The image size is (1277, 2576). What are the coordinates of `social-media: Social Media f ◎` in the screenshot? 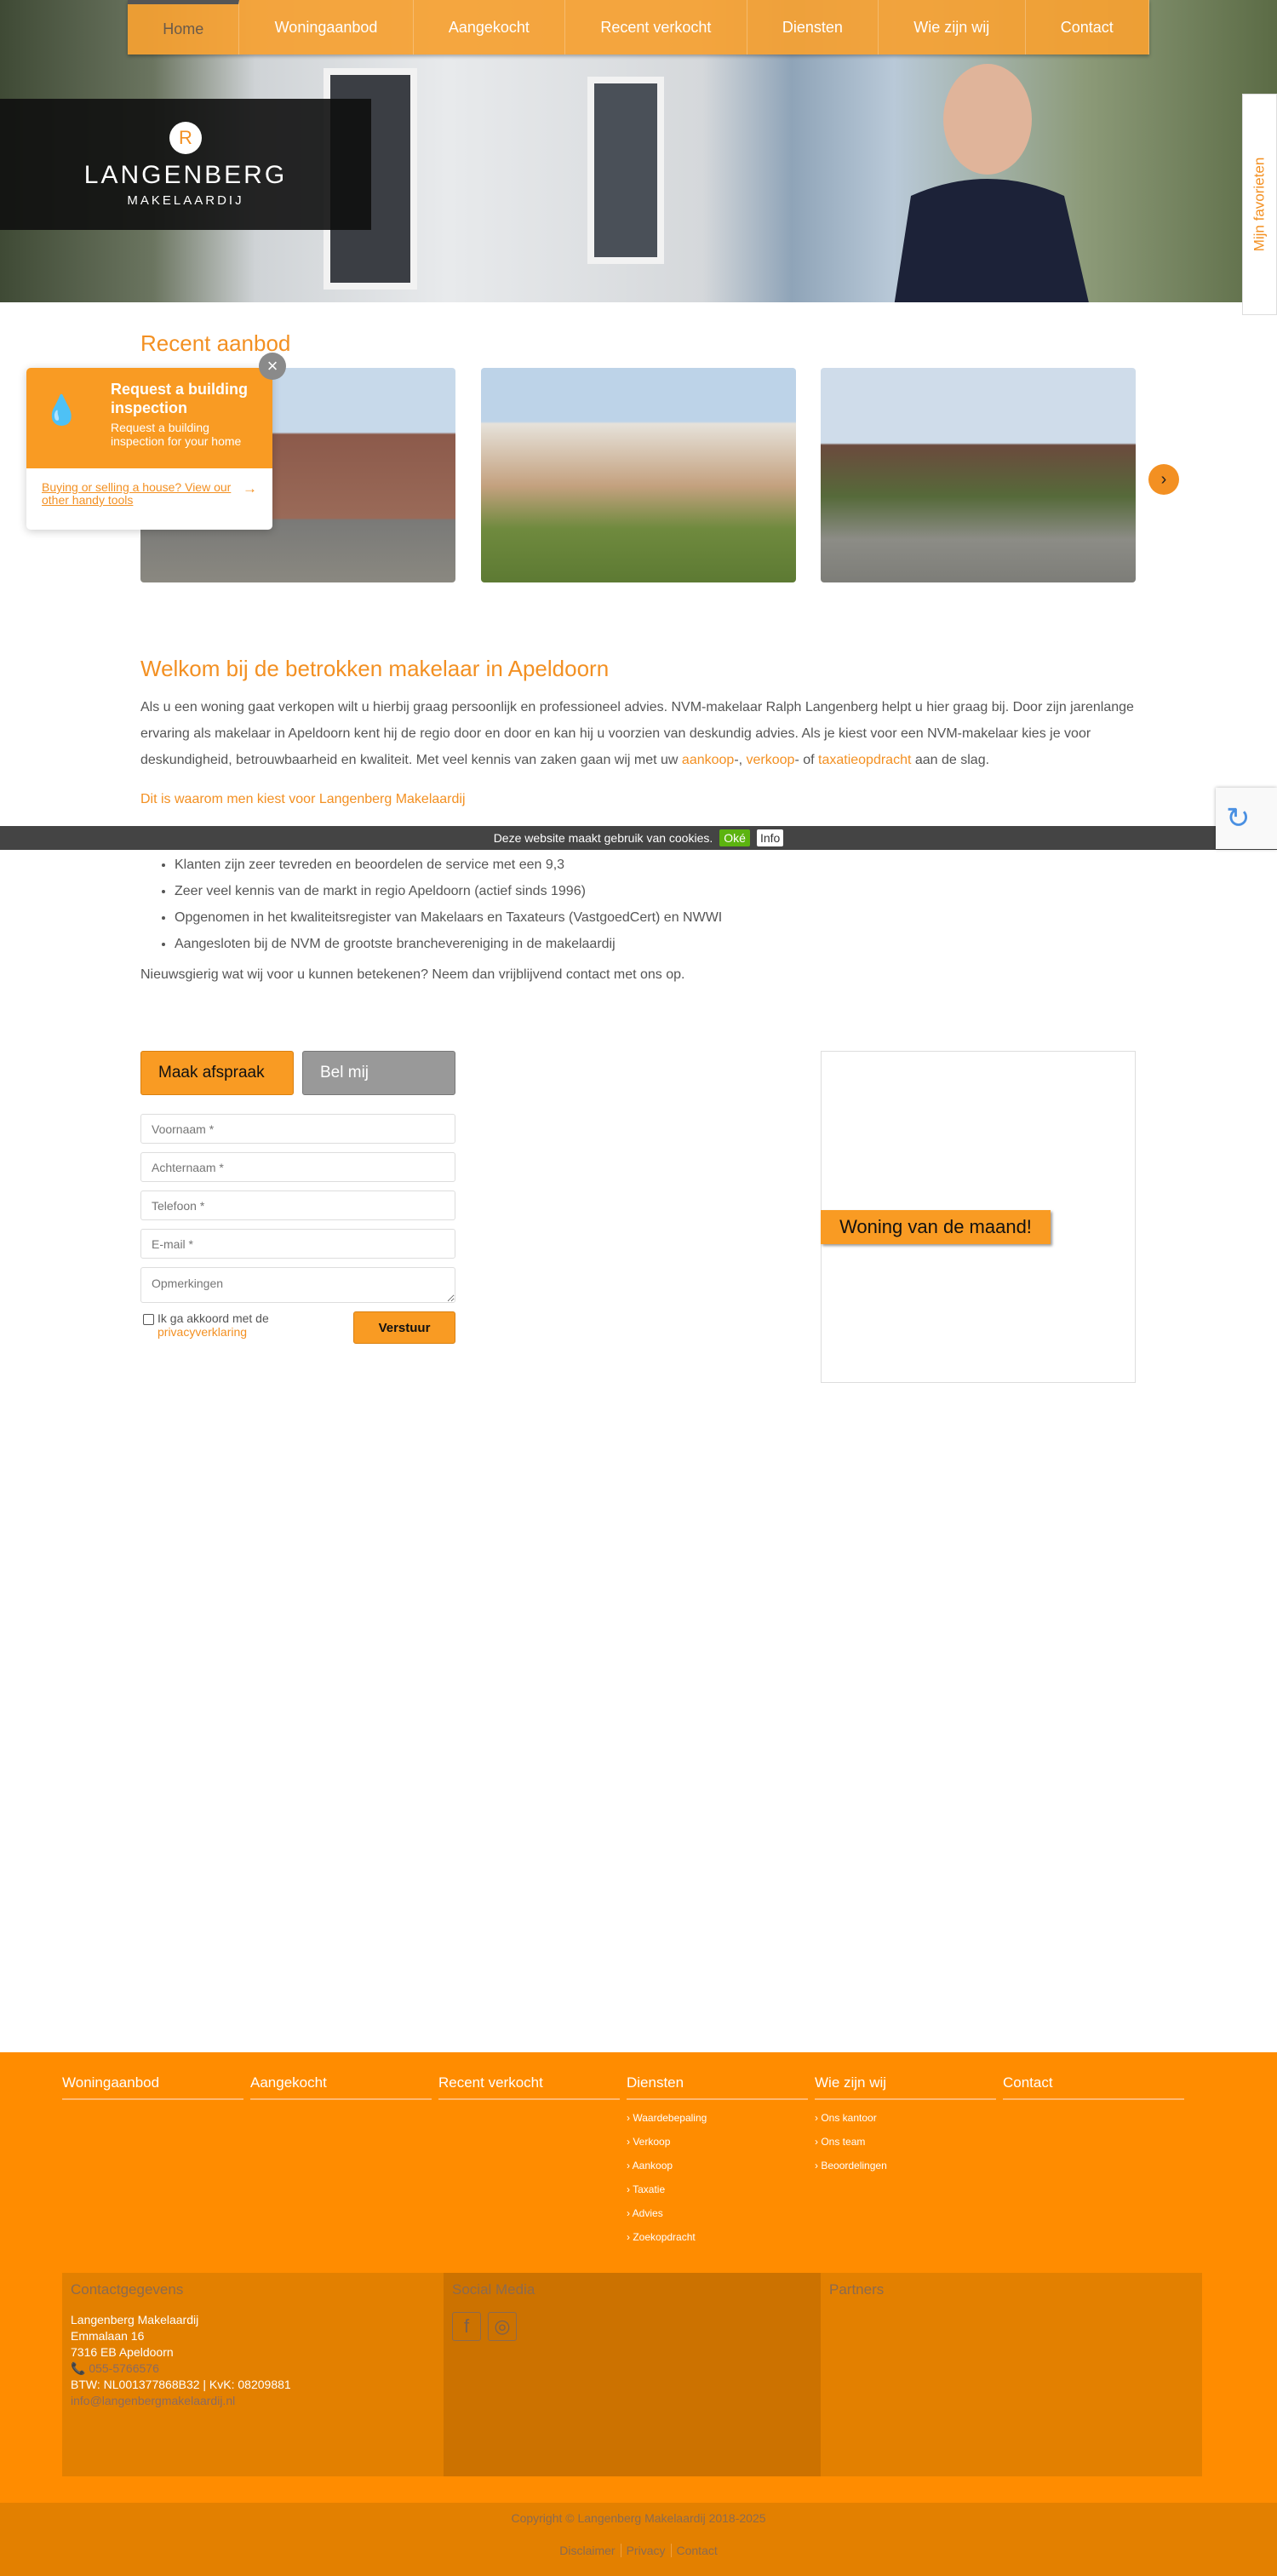 It's located at (632, 2374).